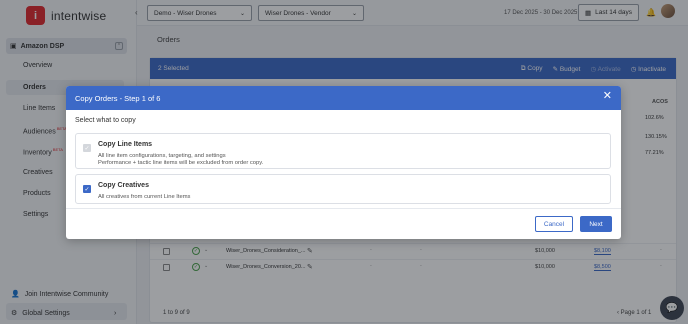 This screenshot has width=688, height=324. I want to click on option-title: Copy Creatives, so click(123, 185).